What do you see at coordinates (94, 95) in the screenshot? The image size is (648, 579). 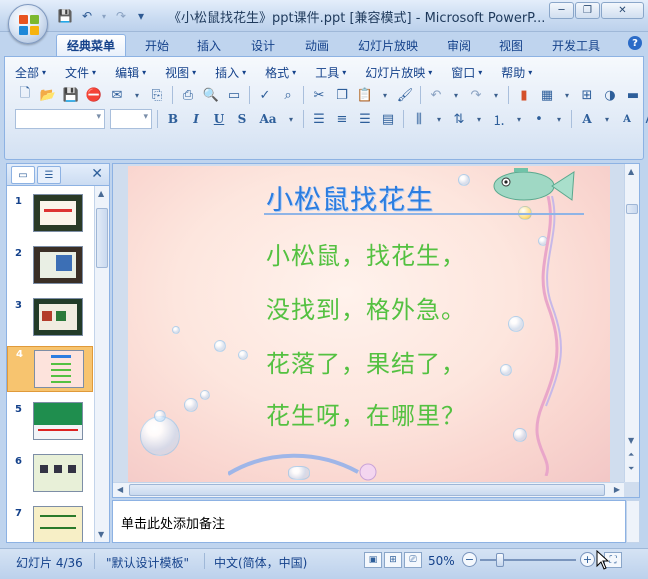 I see `permission-icon: ⛔` at bounding box center [94, 95].